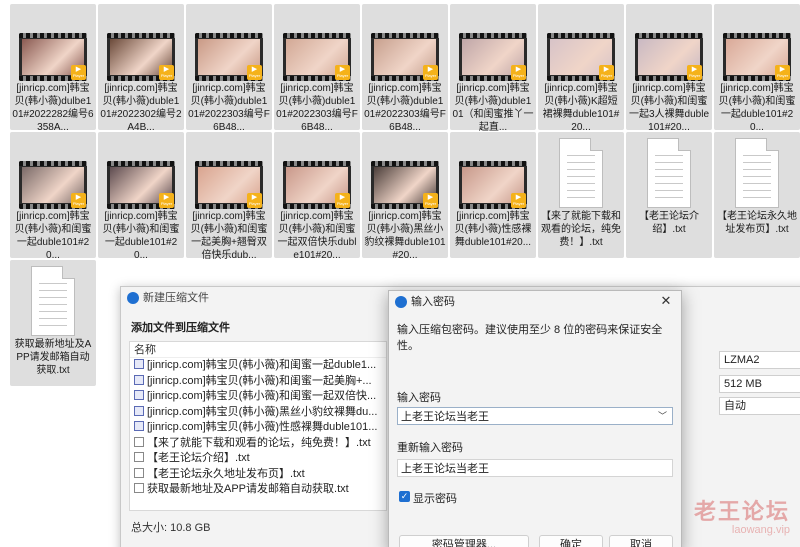 The image size is (800, 547). What do you see at coordinates (581, 195) in the screenshot?
I see `text-file-tile: 【来了就能下载和观看的论坛，纯免费！】.txt` at bounding box center [581, 195].